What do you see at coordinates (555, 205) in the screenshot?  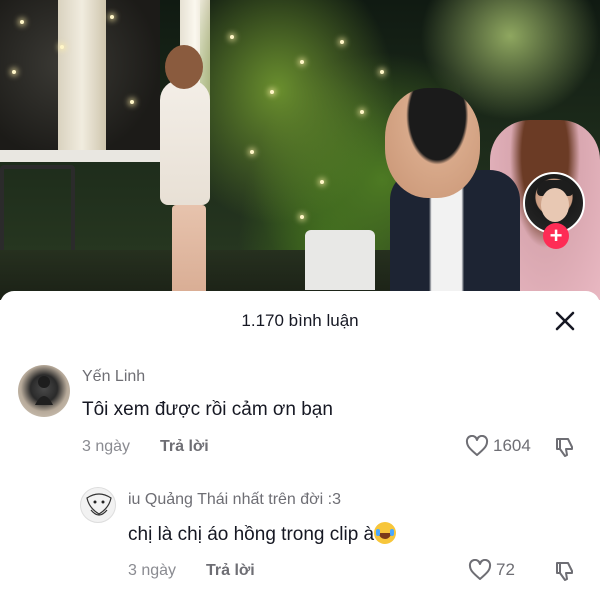 I see `avatar-face` at bounding box center [555, 205].